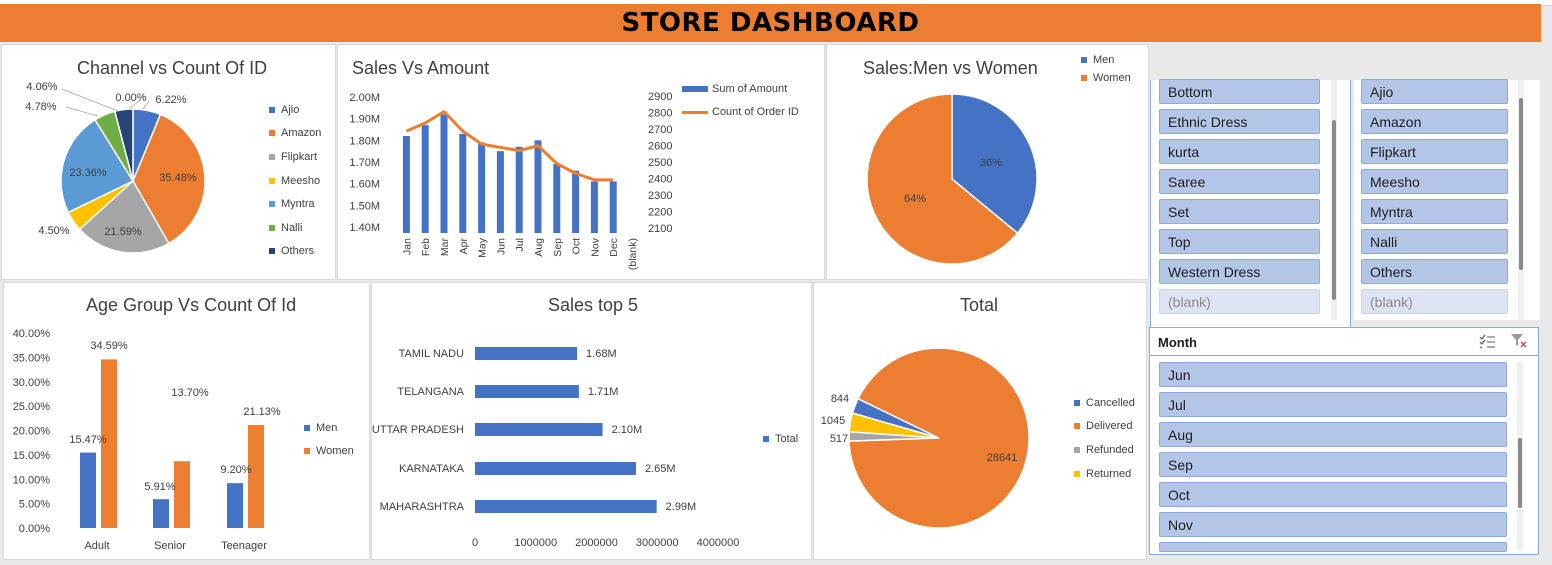 Image resolution: width=1552 pixels, height=565 pixels. I want to click on legend-label: Men, so click(1104, 60).